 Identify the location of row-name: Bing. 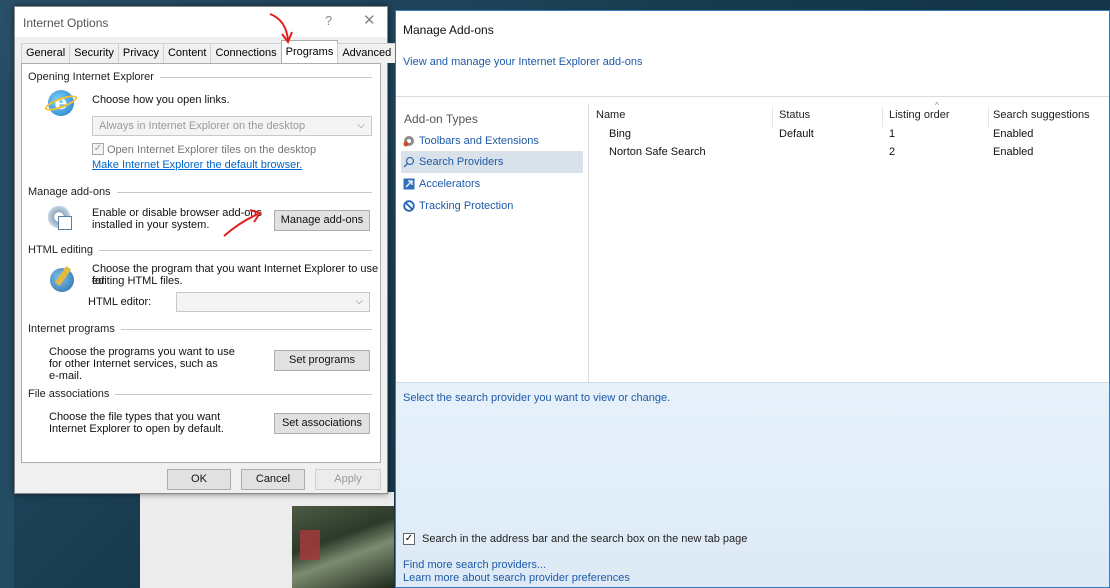
(620, 134).